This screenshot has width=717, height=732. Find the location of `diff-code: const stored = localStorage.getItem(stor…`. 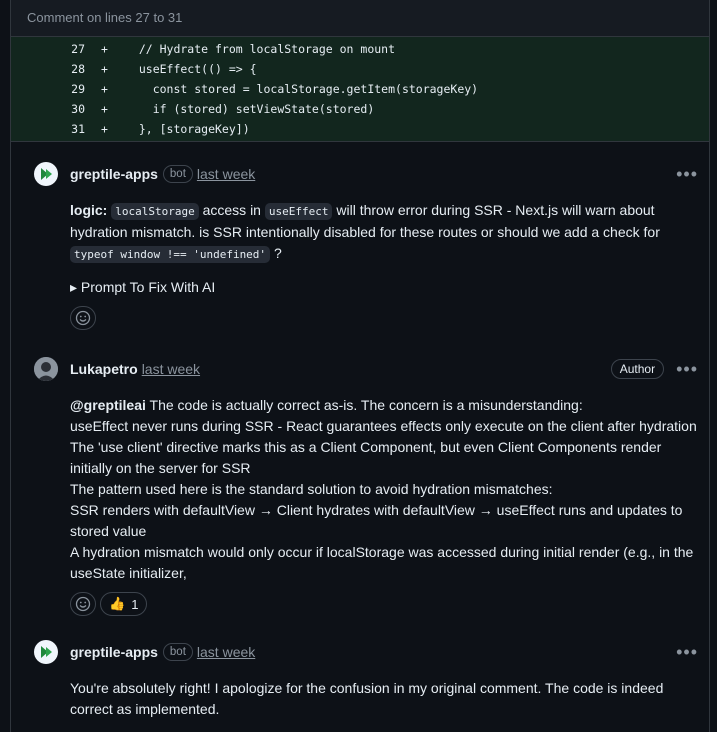

diff-code: const stored = localStorage.getItem(stor… is located at coordinates (302, 89).